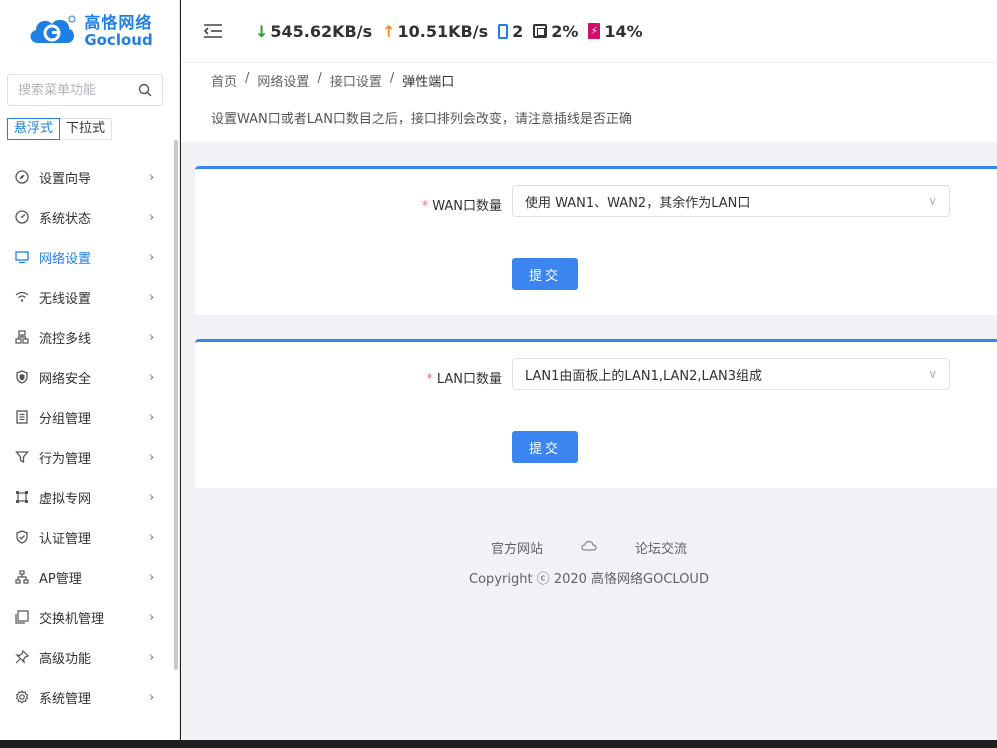 This screenshot has width=997, height=748. What do you see at coordinates (65, 339) in the screenshot?
I see `sidebar-item-label: 流控多线` at bounding box center [65, 339].